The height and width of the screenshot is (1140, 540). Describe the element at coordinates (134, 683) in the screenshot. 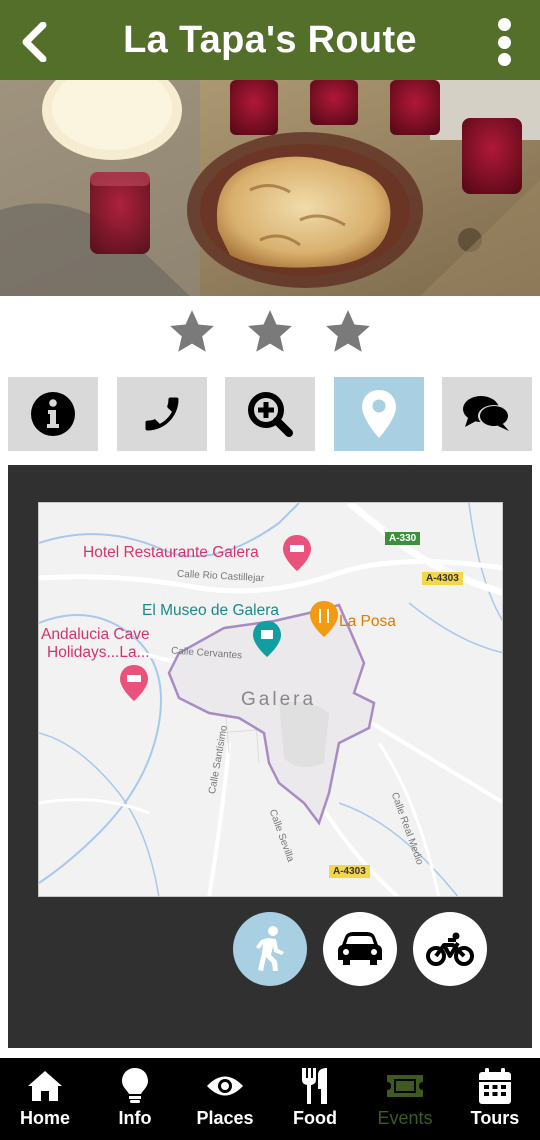

I see `cave-hotel-pin-icon` at that location.